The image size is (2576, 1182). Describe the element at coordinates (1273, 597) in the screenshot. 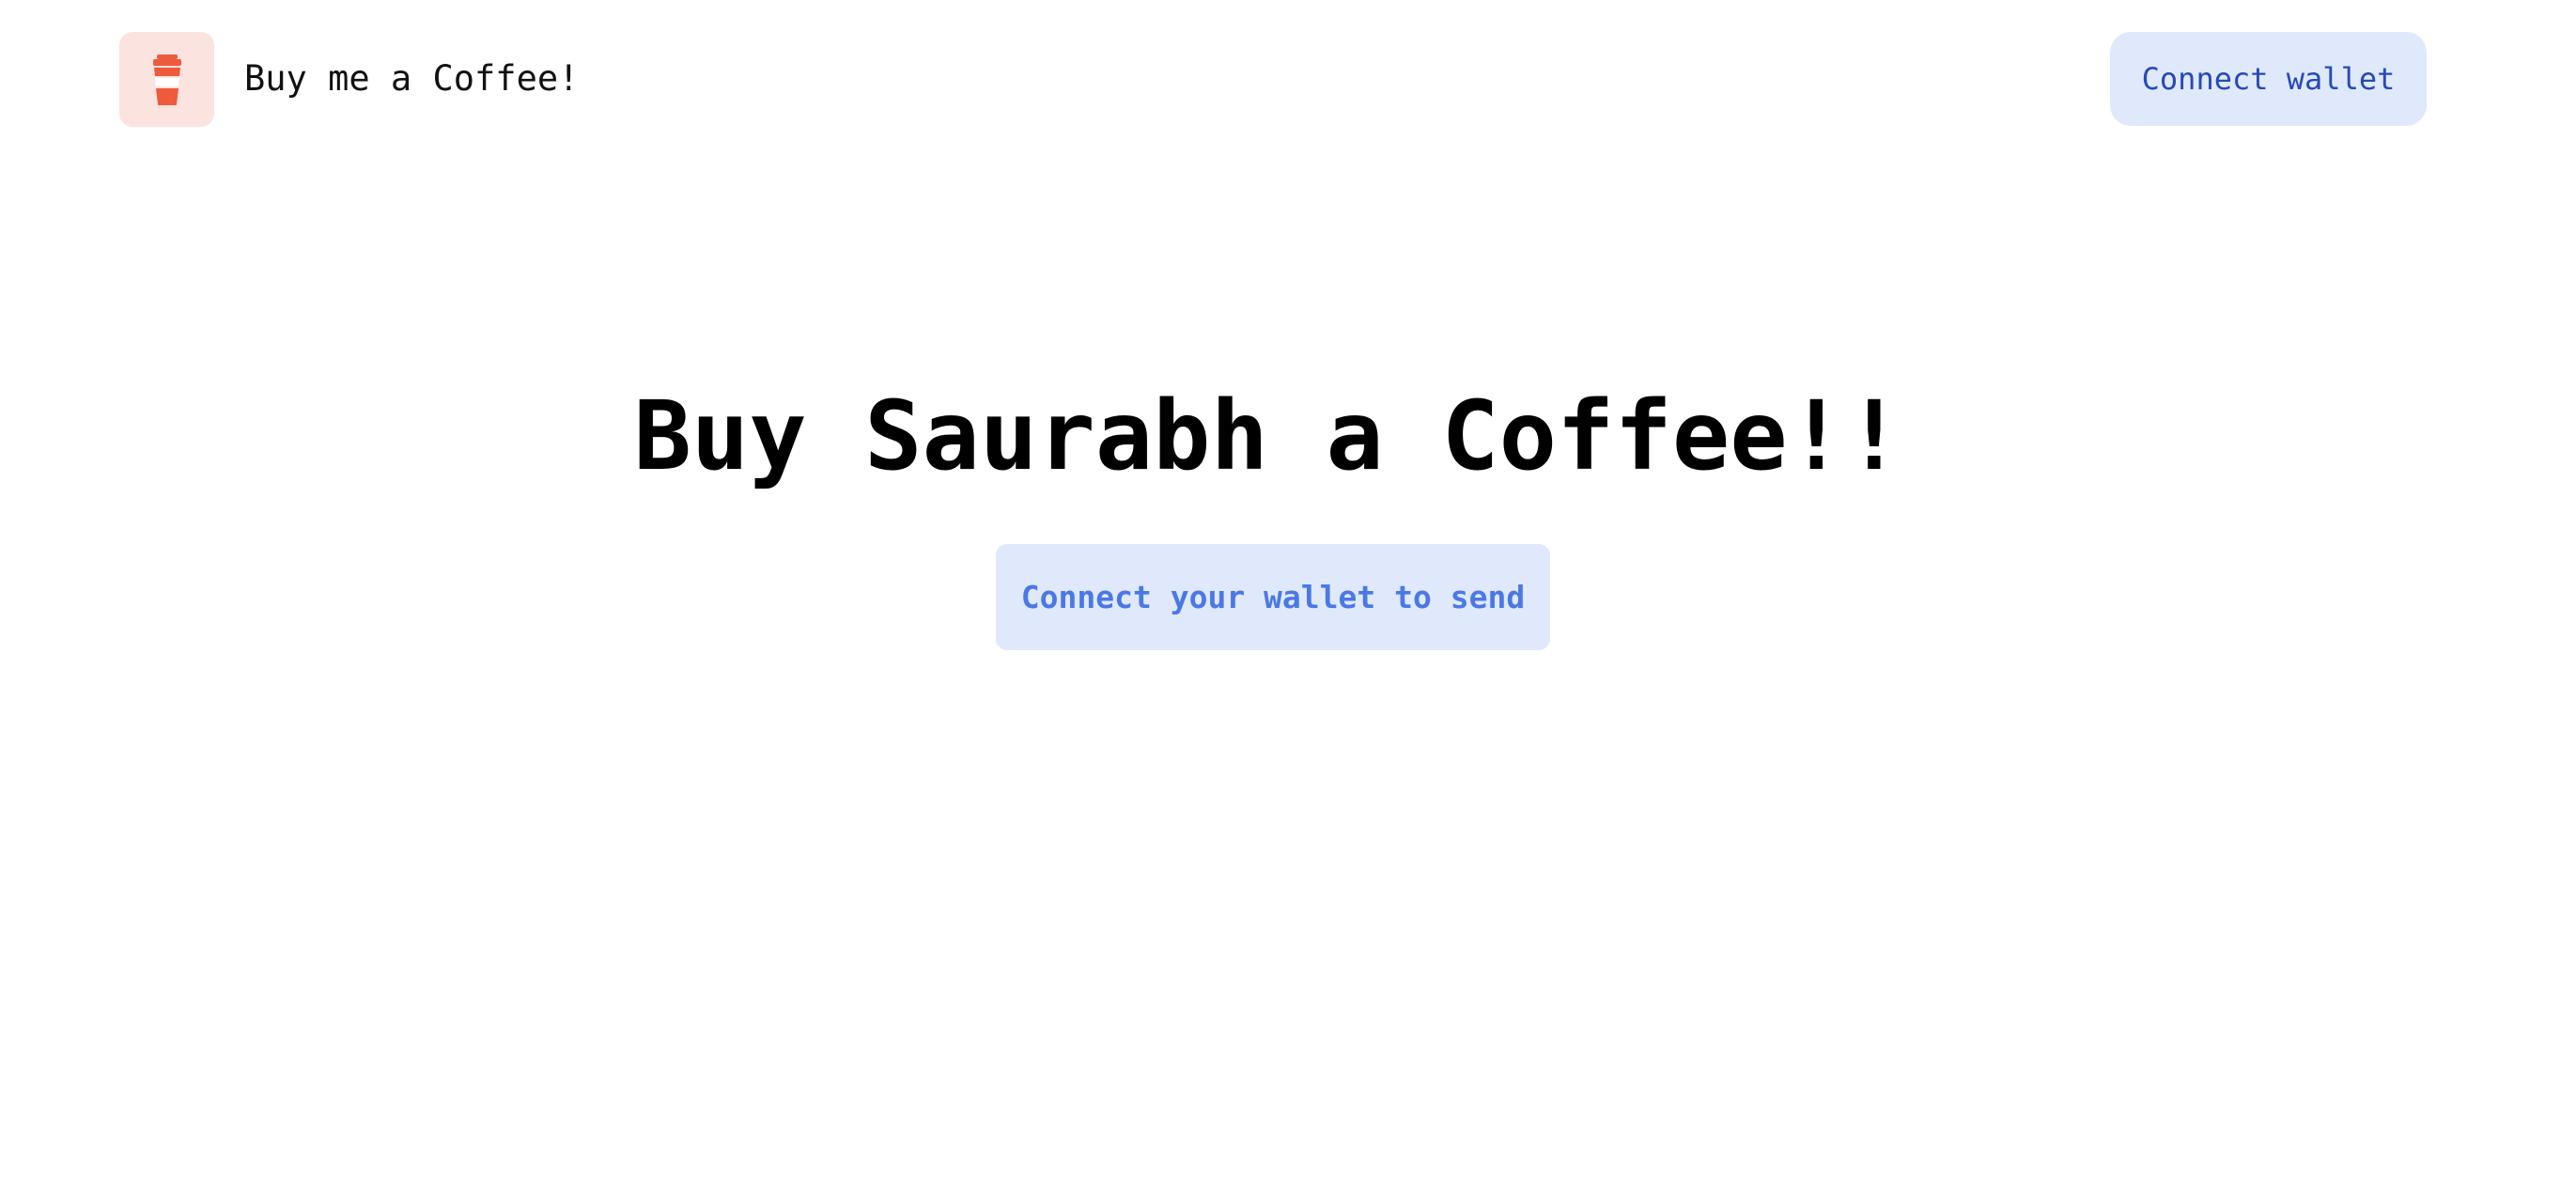

I see `connect-wallet-to-send-button: Connect your wallet to send` at that location.